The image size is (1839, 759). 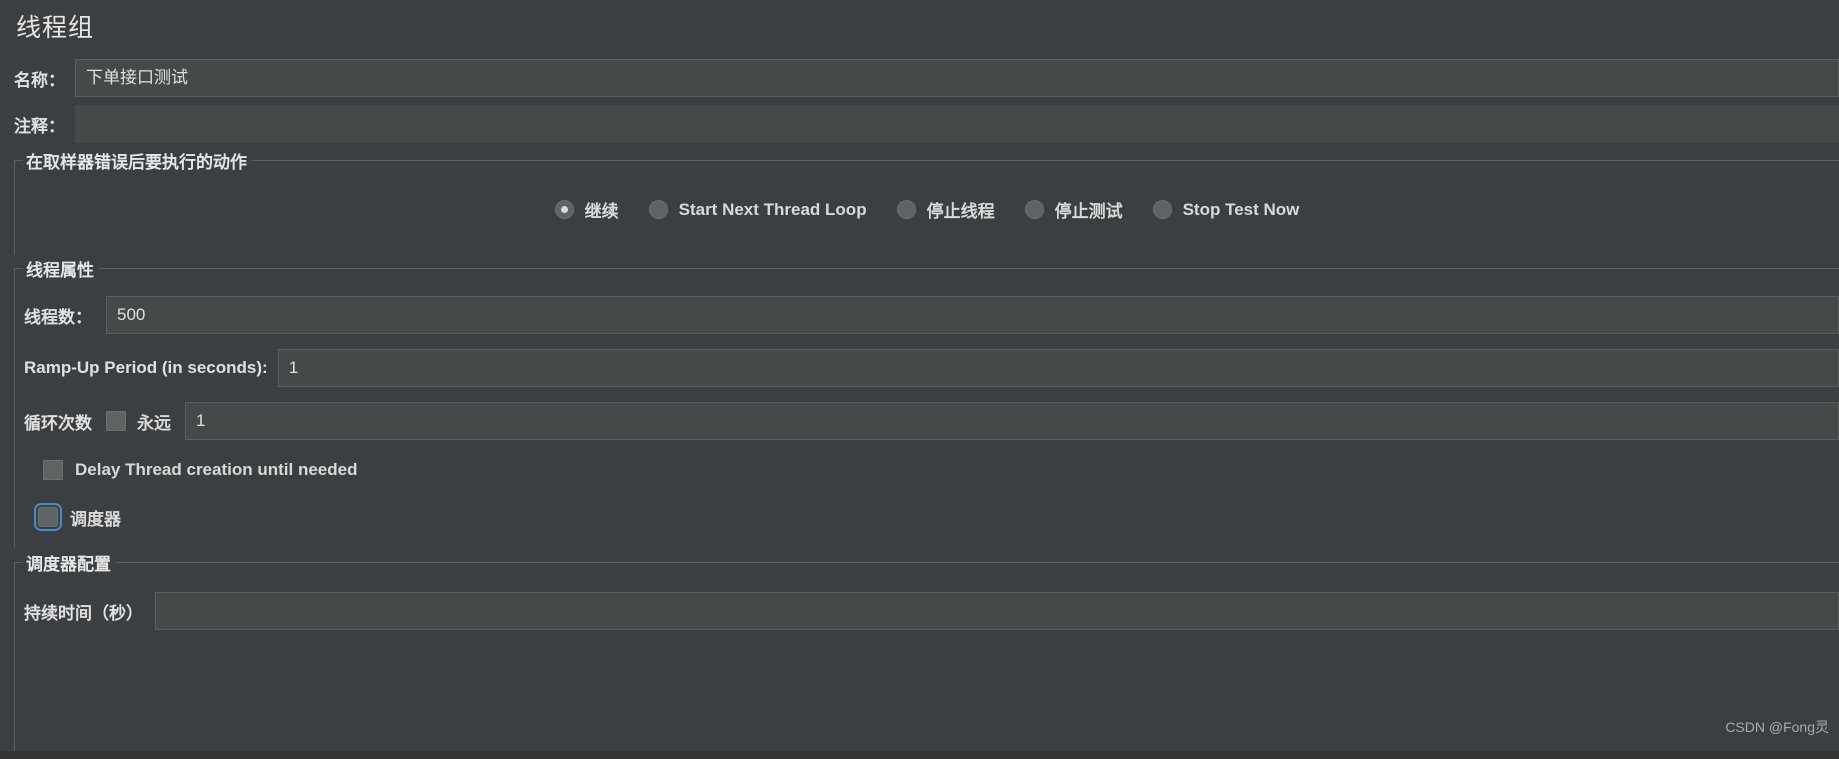 I want to click on comment-row: 注释：, so click(x=926, y=124).